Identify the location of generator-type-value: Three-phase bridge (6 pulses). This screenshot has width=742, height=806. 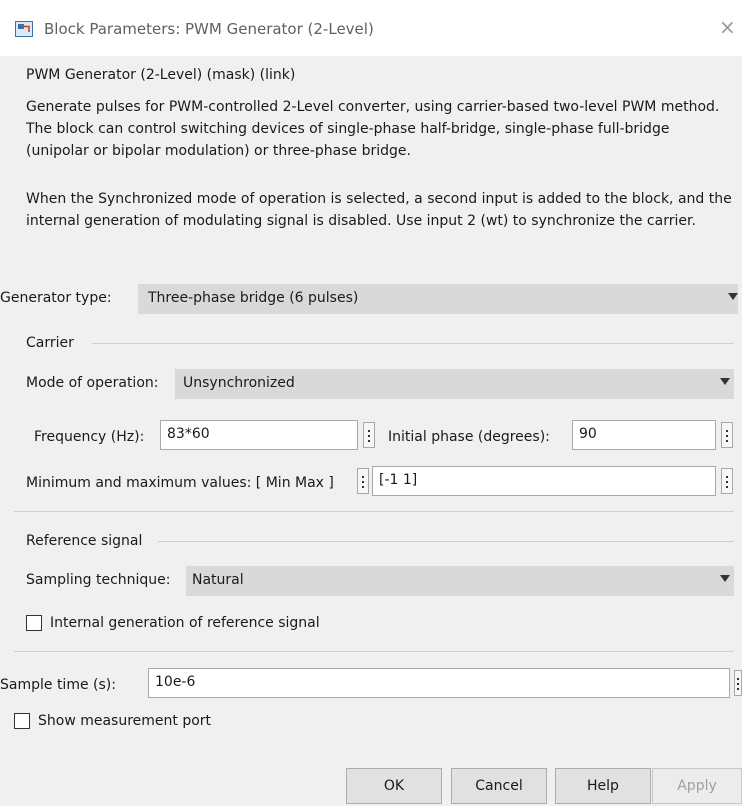
(253, 298).